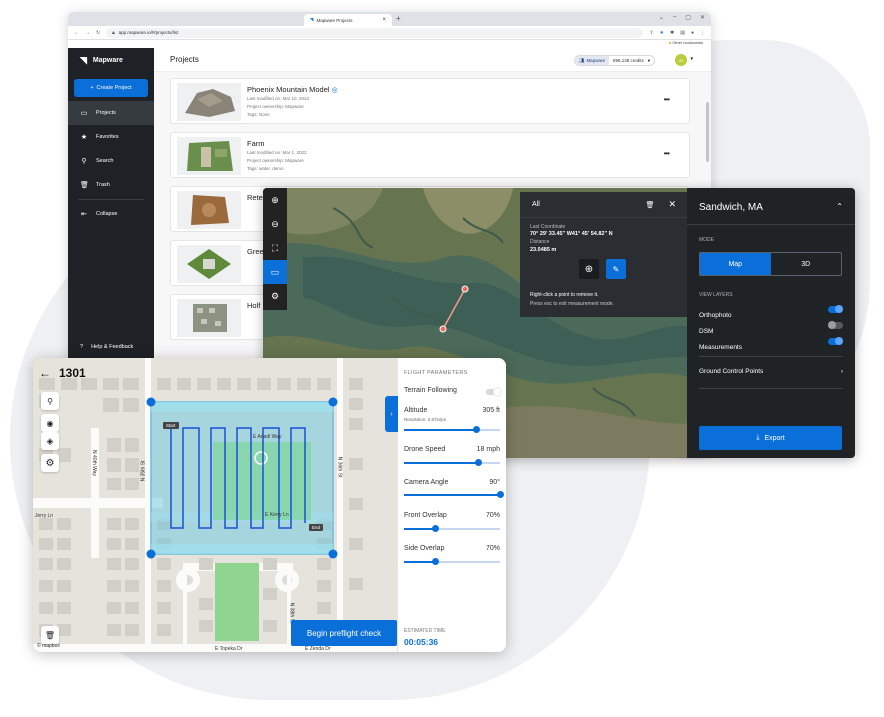  What do you see at coordinates (111, 137) in the screenshot?
I see `sidebar-item-favorites: ★ Favorites` at bounding box center [111, 137].